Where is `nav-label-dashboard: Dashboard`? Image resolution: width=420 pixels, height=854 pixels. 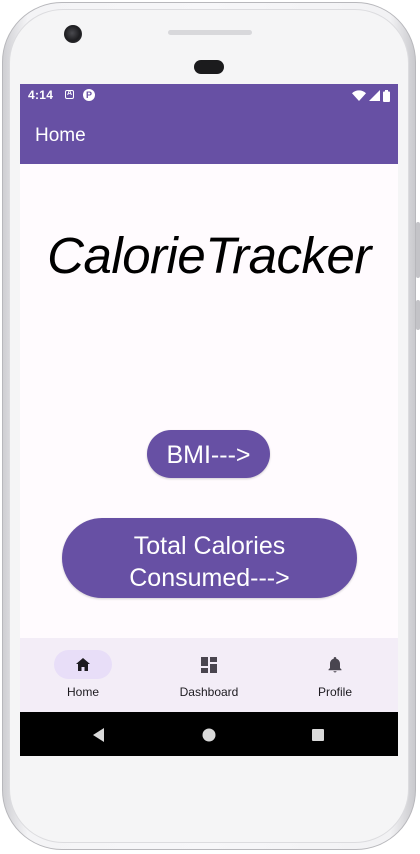 nav-label-dashboard: Dashboard is located at coordinates (209, 692).